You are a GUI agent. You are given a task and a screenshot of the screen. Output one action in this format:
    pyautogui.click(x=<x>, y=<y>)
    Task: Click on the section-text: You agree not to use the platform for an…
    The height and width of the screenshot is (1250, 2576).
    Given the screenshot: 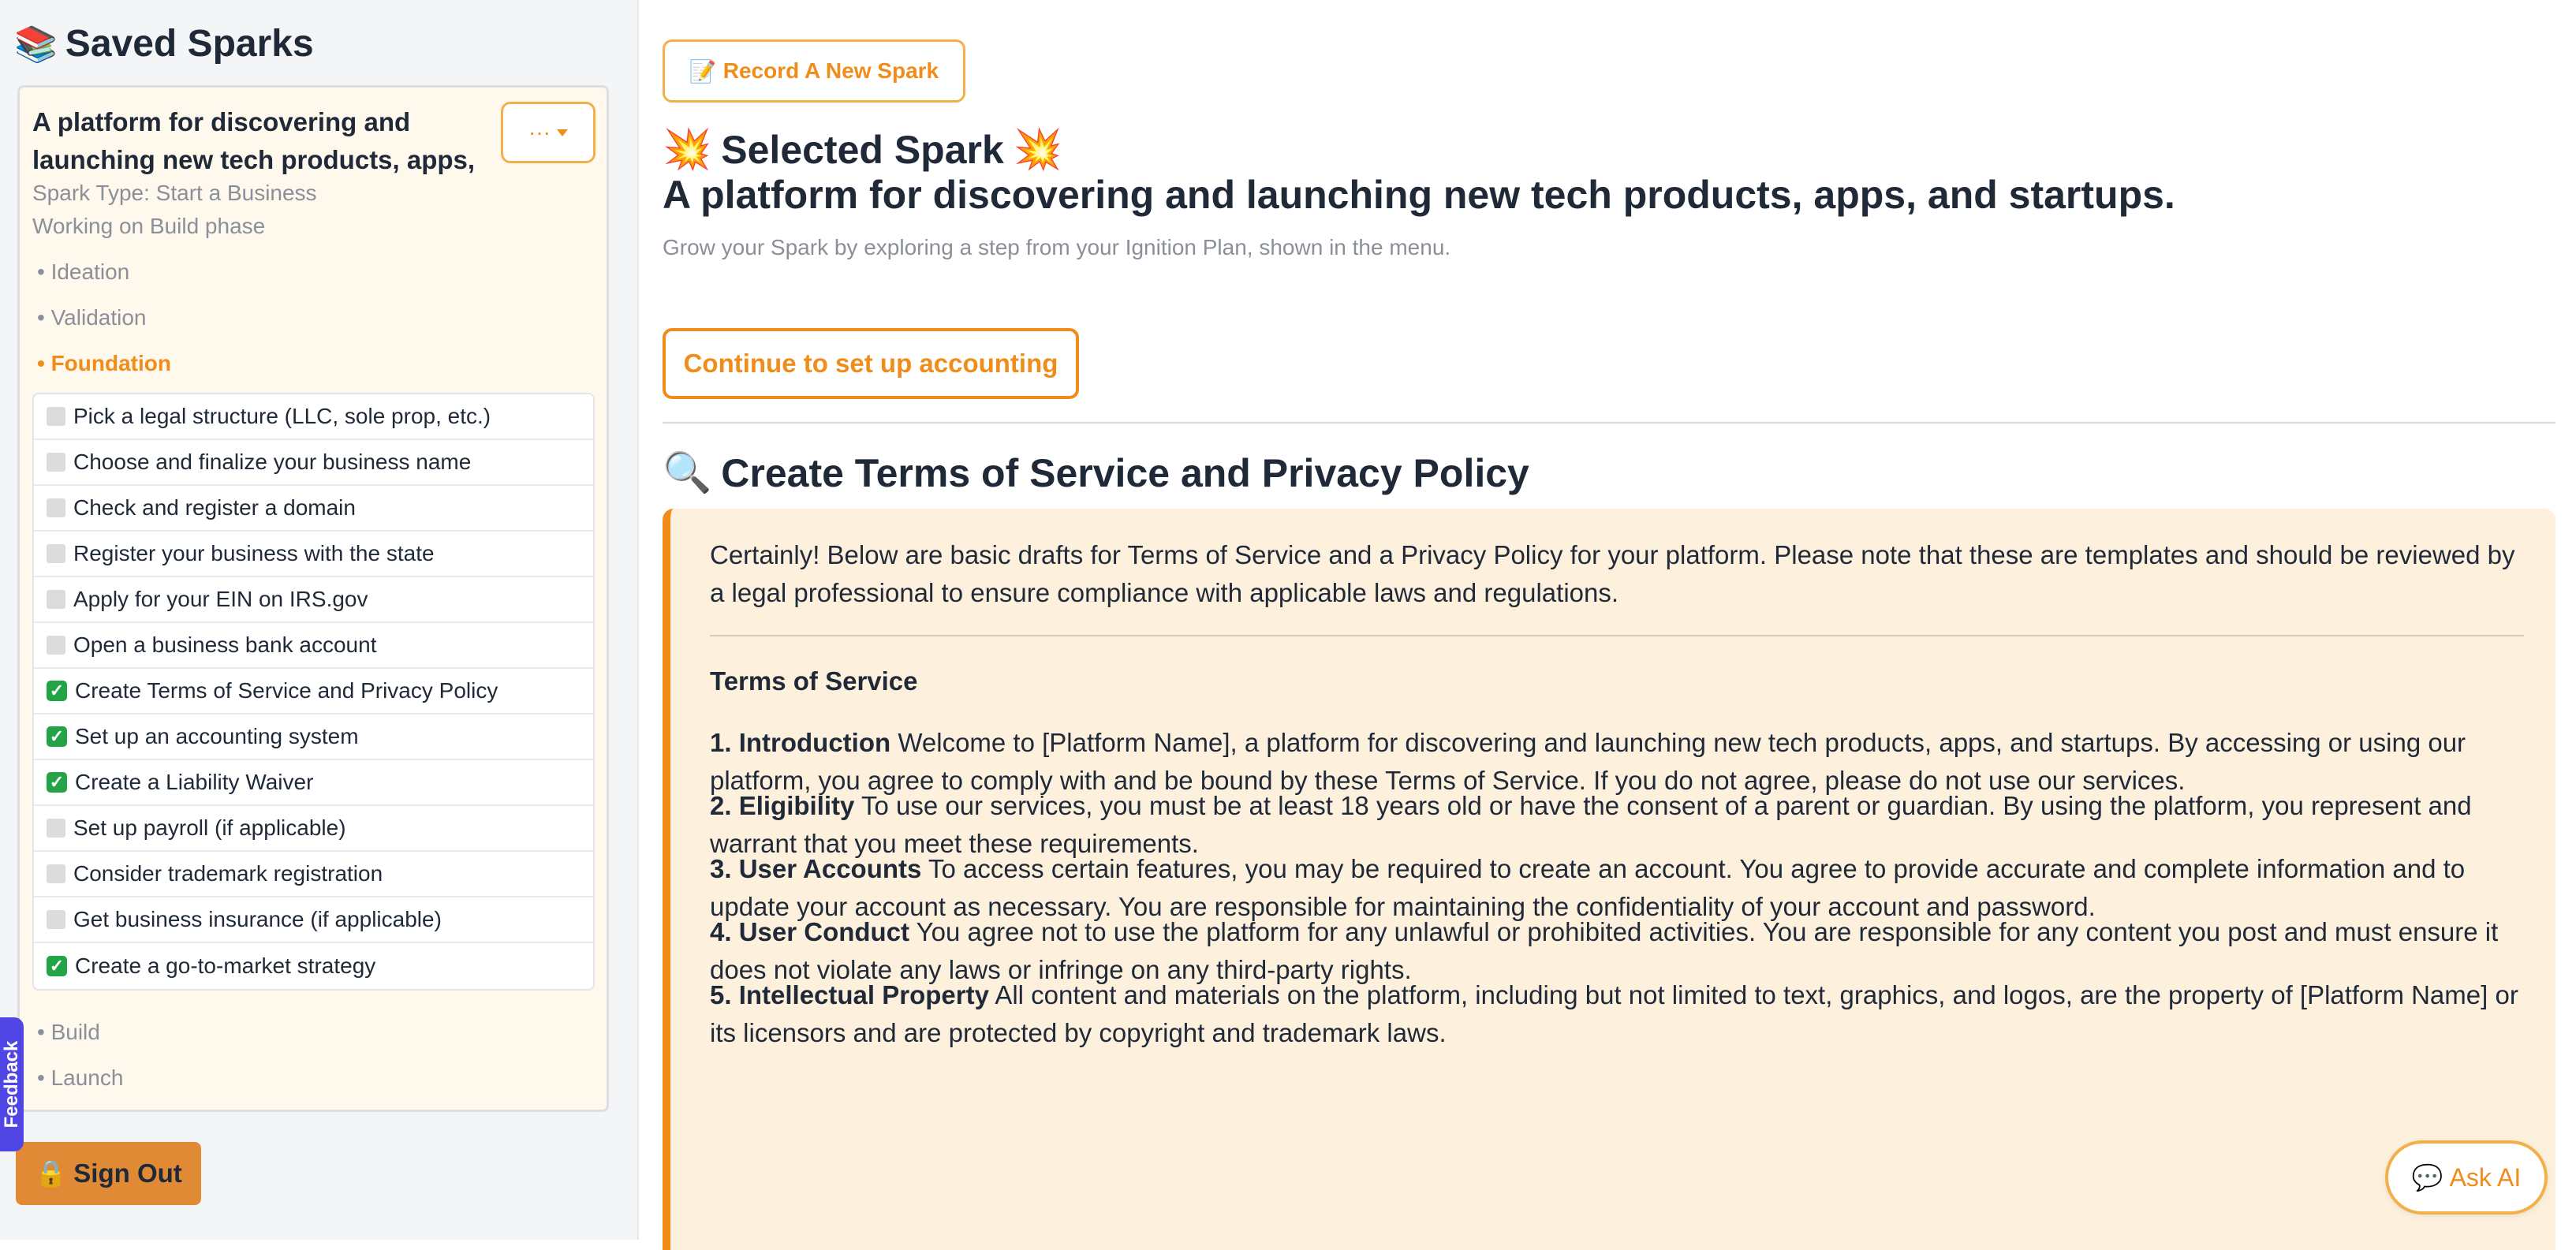 What is the action you would take?
    pyautogui.click(x=1604, y=950)
    